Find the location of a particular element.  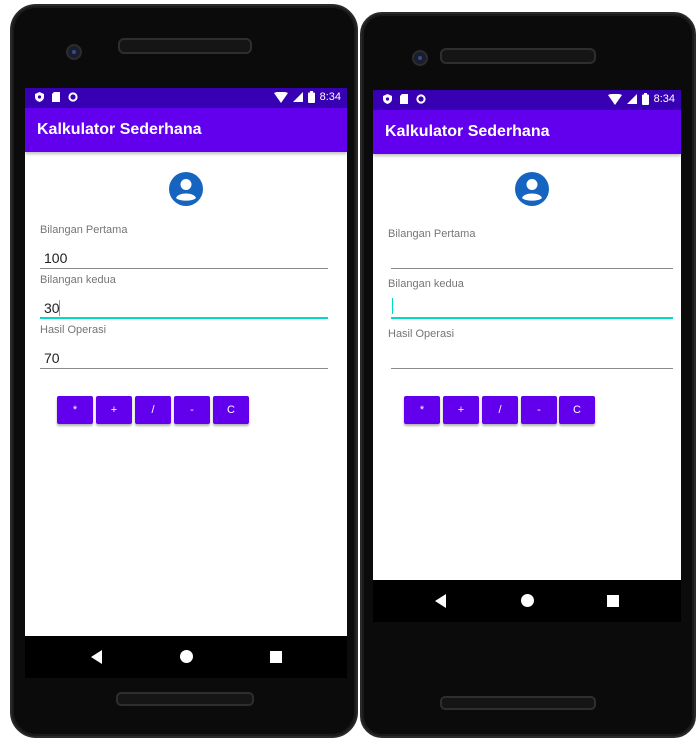

input-bilangan-kedua: 30 is located at coordinates (52, 308).